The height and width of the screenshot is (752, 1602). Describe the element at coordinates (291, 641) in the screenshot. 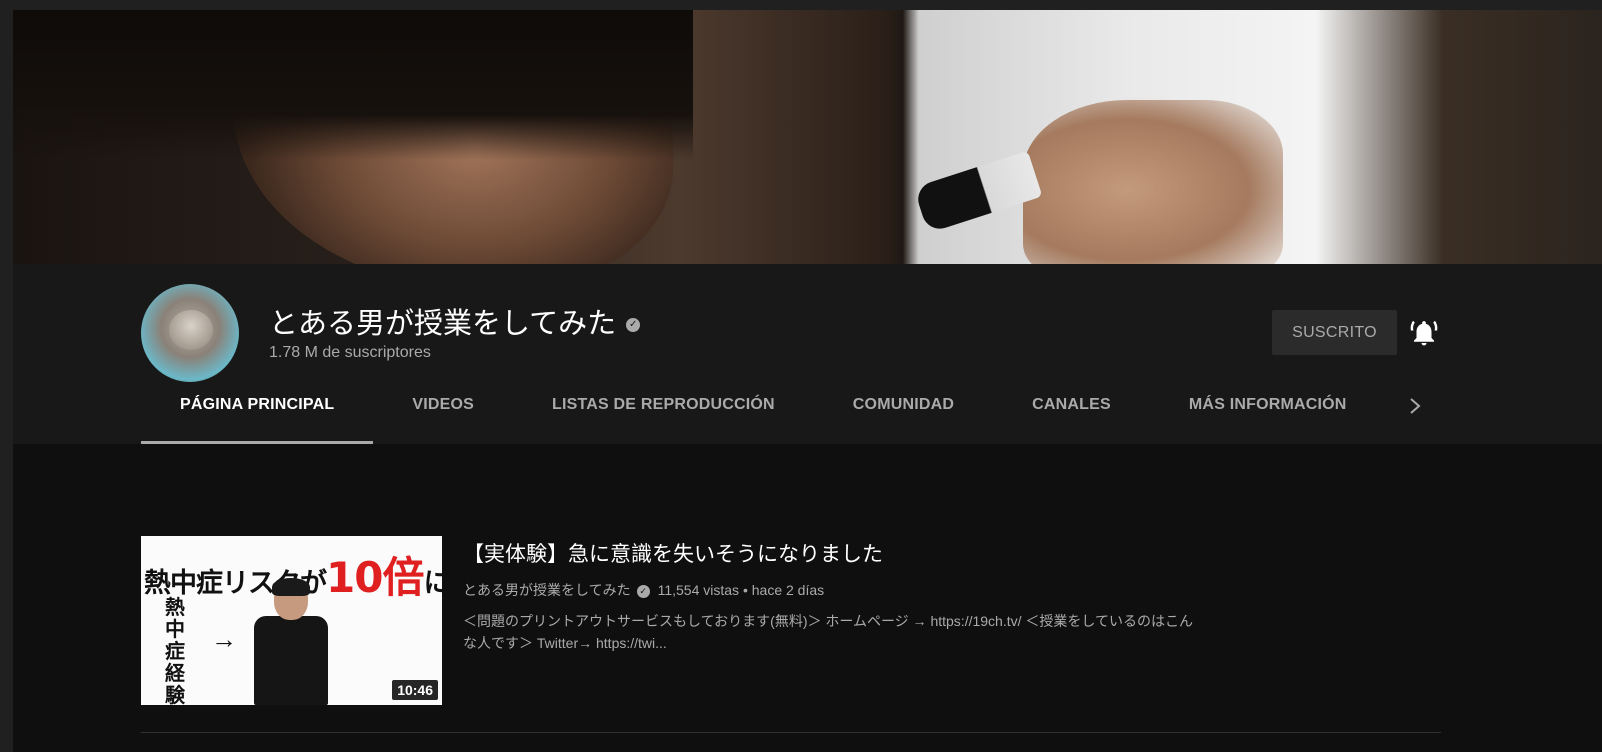

I see `thumbnail-person` at that location.